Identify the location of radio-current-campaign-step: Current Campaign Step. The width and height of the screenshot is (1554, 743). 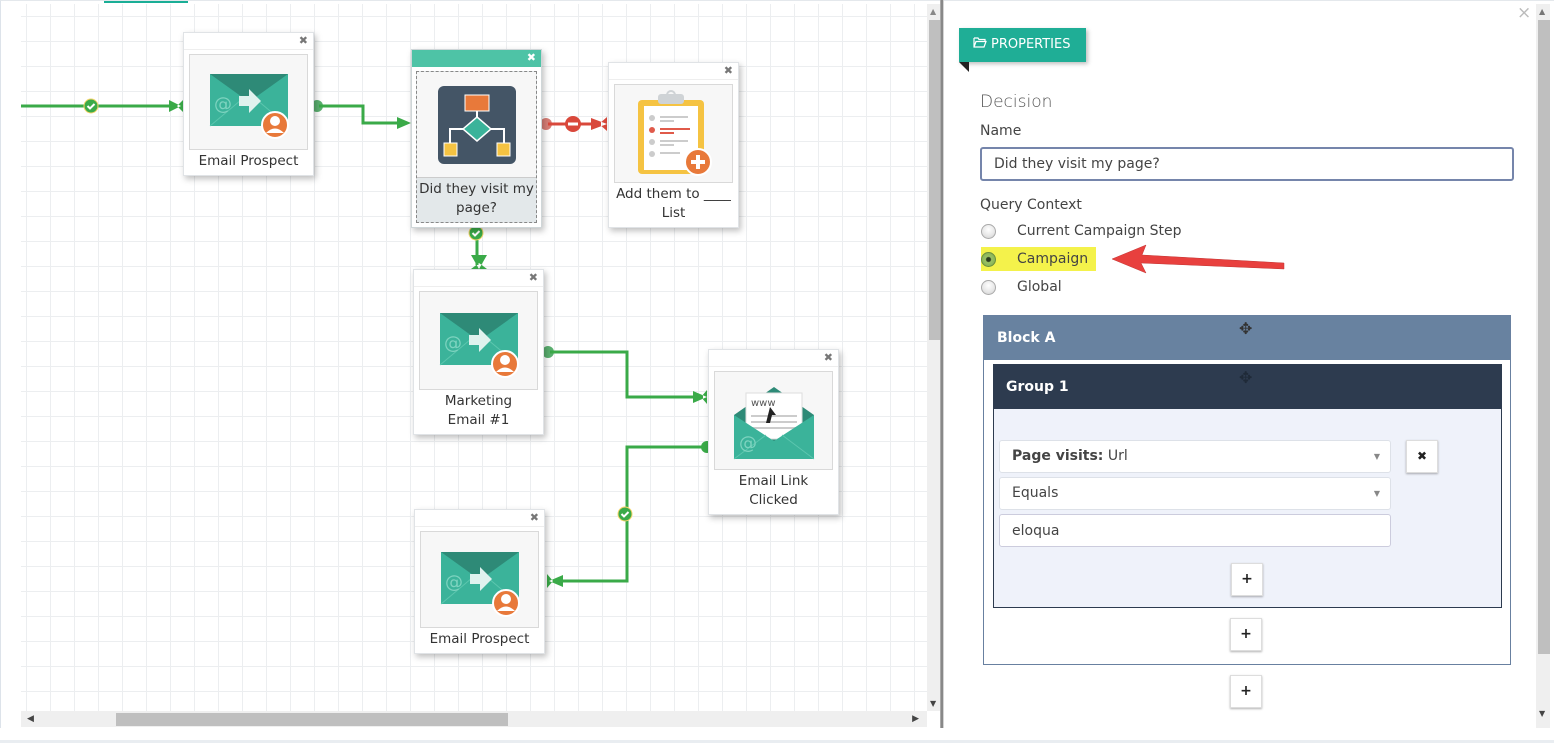
(1081, 231).